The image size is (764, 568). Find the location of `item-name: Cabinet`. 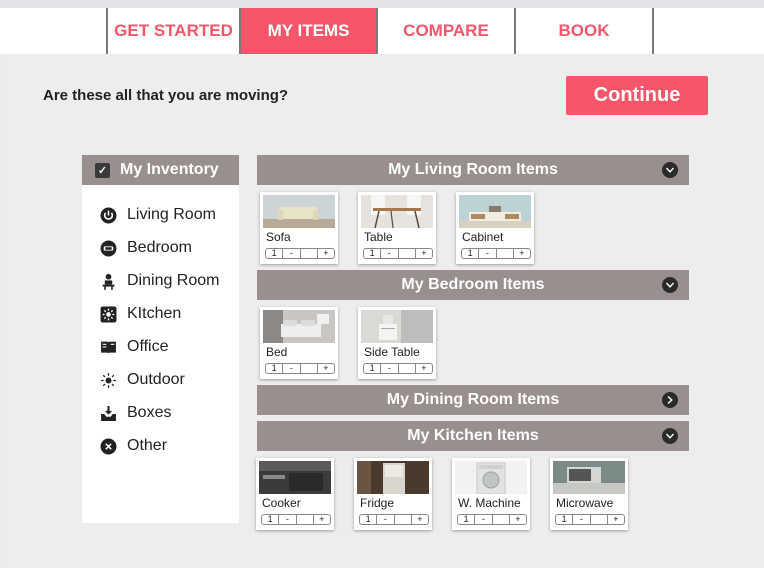

item-name: Cabinet is located at coordinates (483, 237).